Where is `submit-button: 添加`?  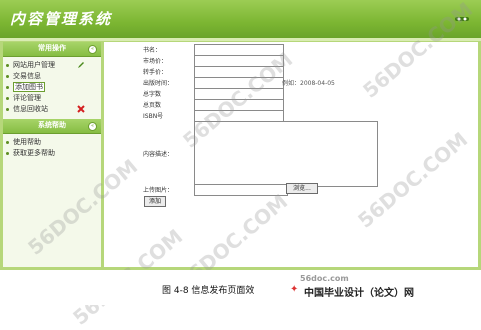
submit-button: 添加 is located at coordinates (155, 201).